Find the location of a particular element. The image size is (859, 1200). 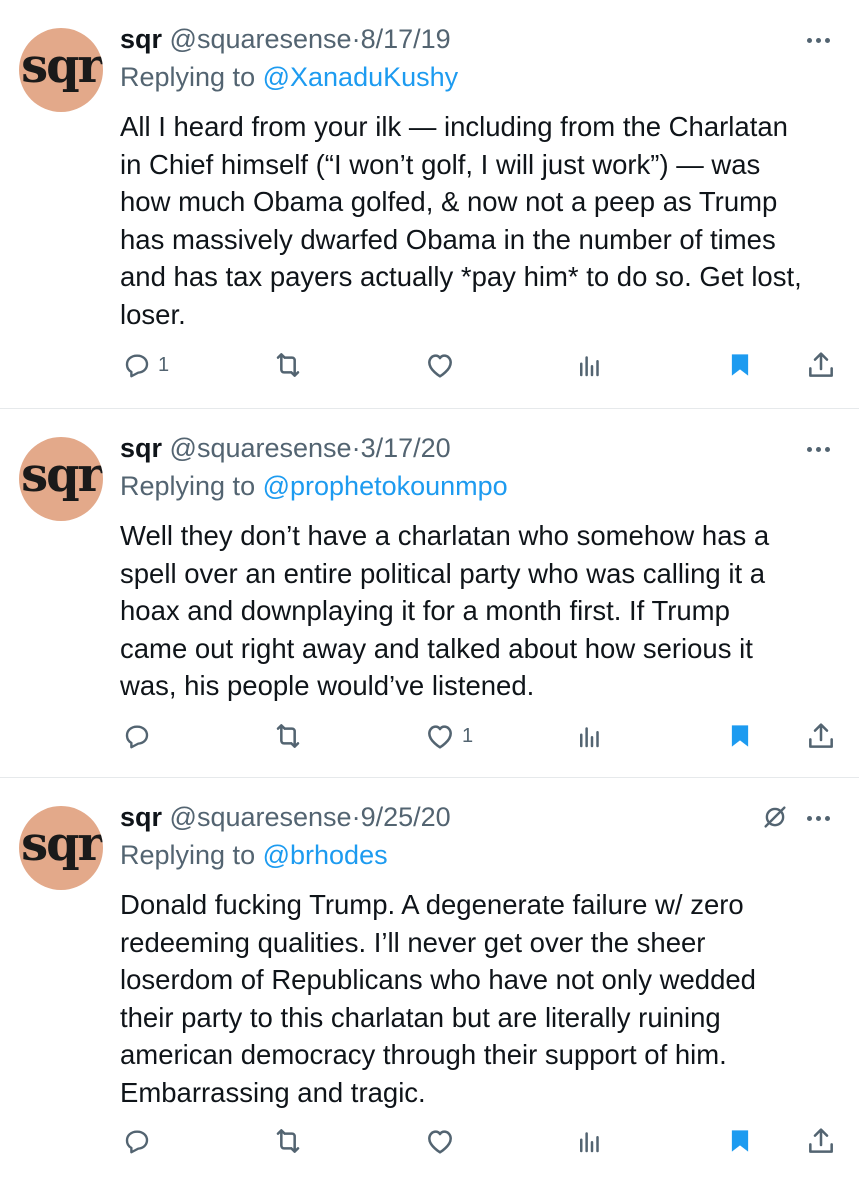

replying-to: Replying to @prophetokounmpo is located at coordinates (314, 486).